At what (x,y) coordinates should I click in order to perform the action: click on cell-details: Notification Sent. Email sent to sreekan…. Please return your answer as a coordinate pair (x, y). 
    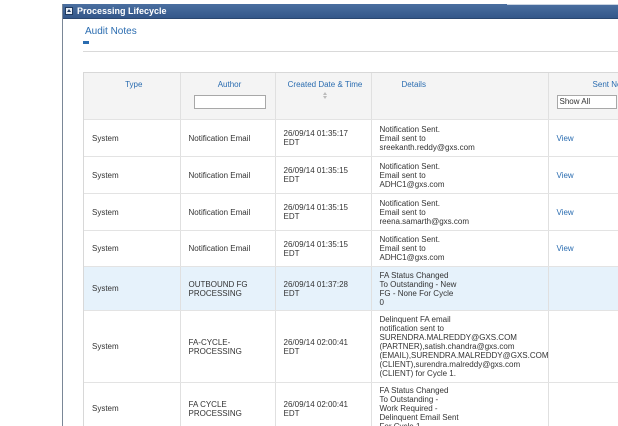
    Looking at the image, I should click on (460, 138).